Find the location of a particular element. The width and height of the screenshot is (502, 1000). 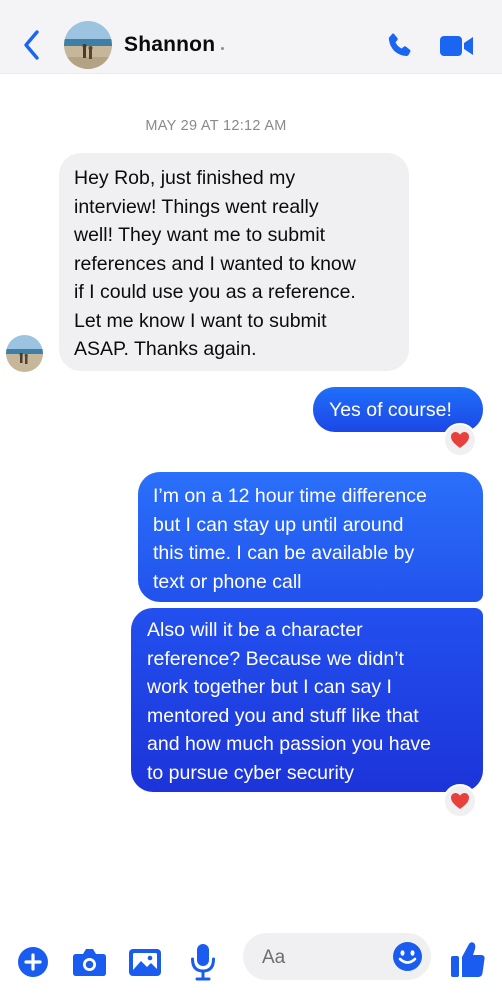

image-icon is located at coordinates (145, 962).